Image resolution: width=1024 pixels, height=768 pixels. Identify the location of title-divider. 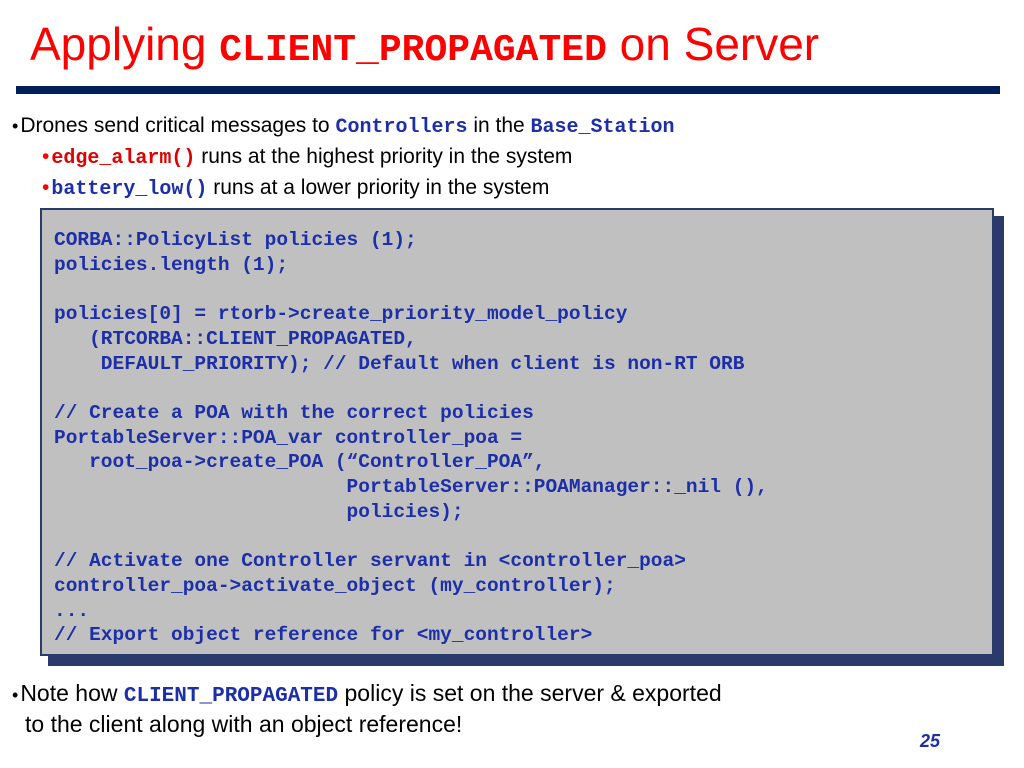
(508, 90).